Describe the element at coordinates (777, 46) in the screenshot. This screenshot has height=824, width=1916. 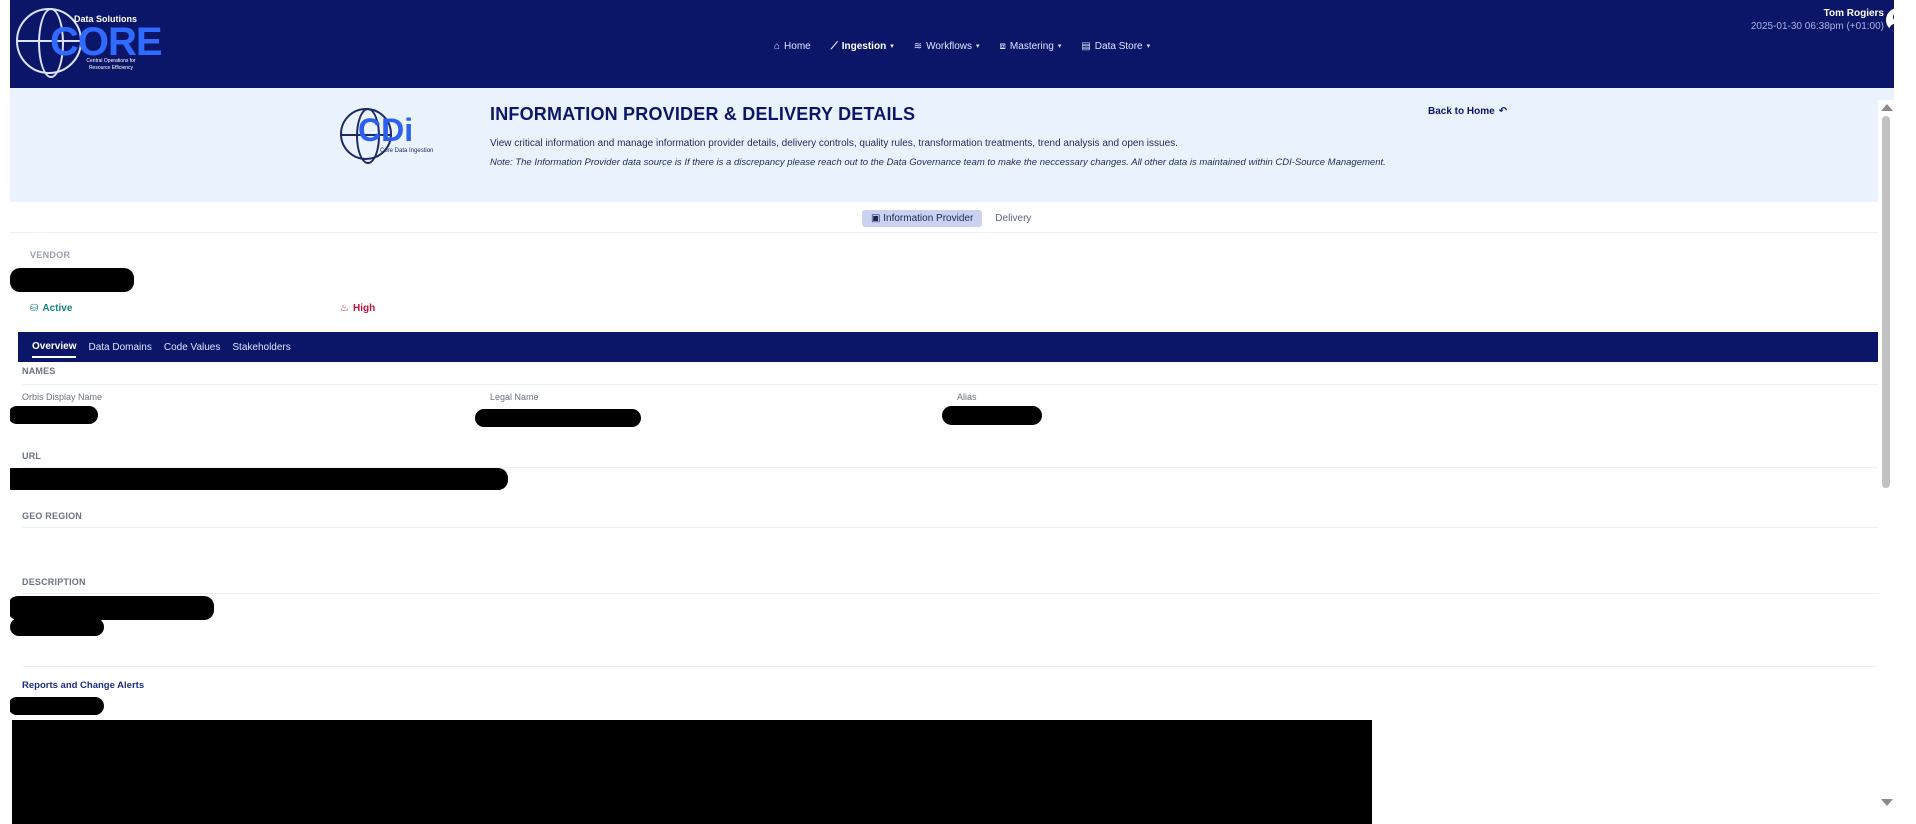
I see `home-icon: ⌂` at that location.